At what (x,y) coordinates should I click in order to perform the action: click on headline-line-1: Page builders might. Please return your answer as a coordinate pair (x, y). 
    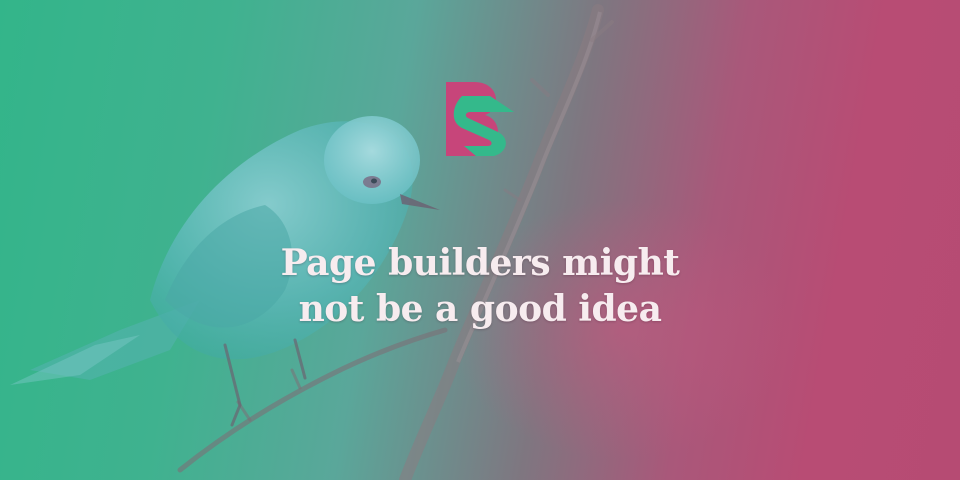
    Looking at the image, I should click on (480, 263).